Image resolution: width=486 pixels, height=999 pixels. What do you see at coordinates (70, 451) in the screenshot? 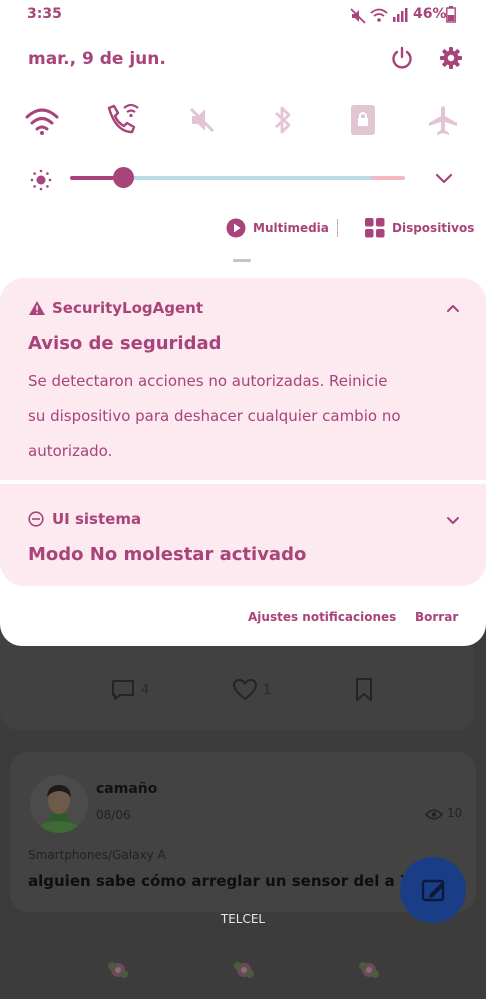
I see `notification-body-line: autorizado.` at bounding box center [70, 451].